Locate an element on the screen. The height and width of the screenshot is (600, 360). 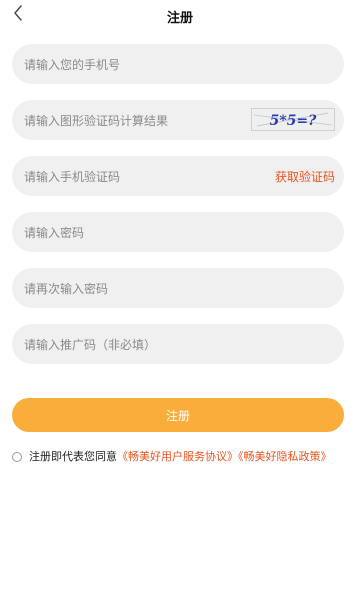
get-code-button: 获取验证码 is located at coordinates (305, 176).